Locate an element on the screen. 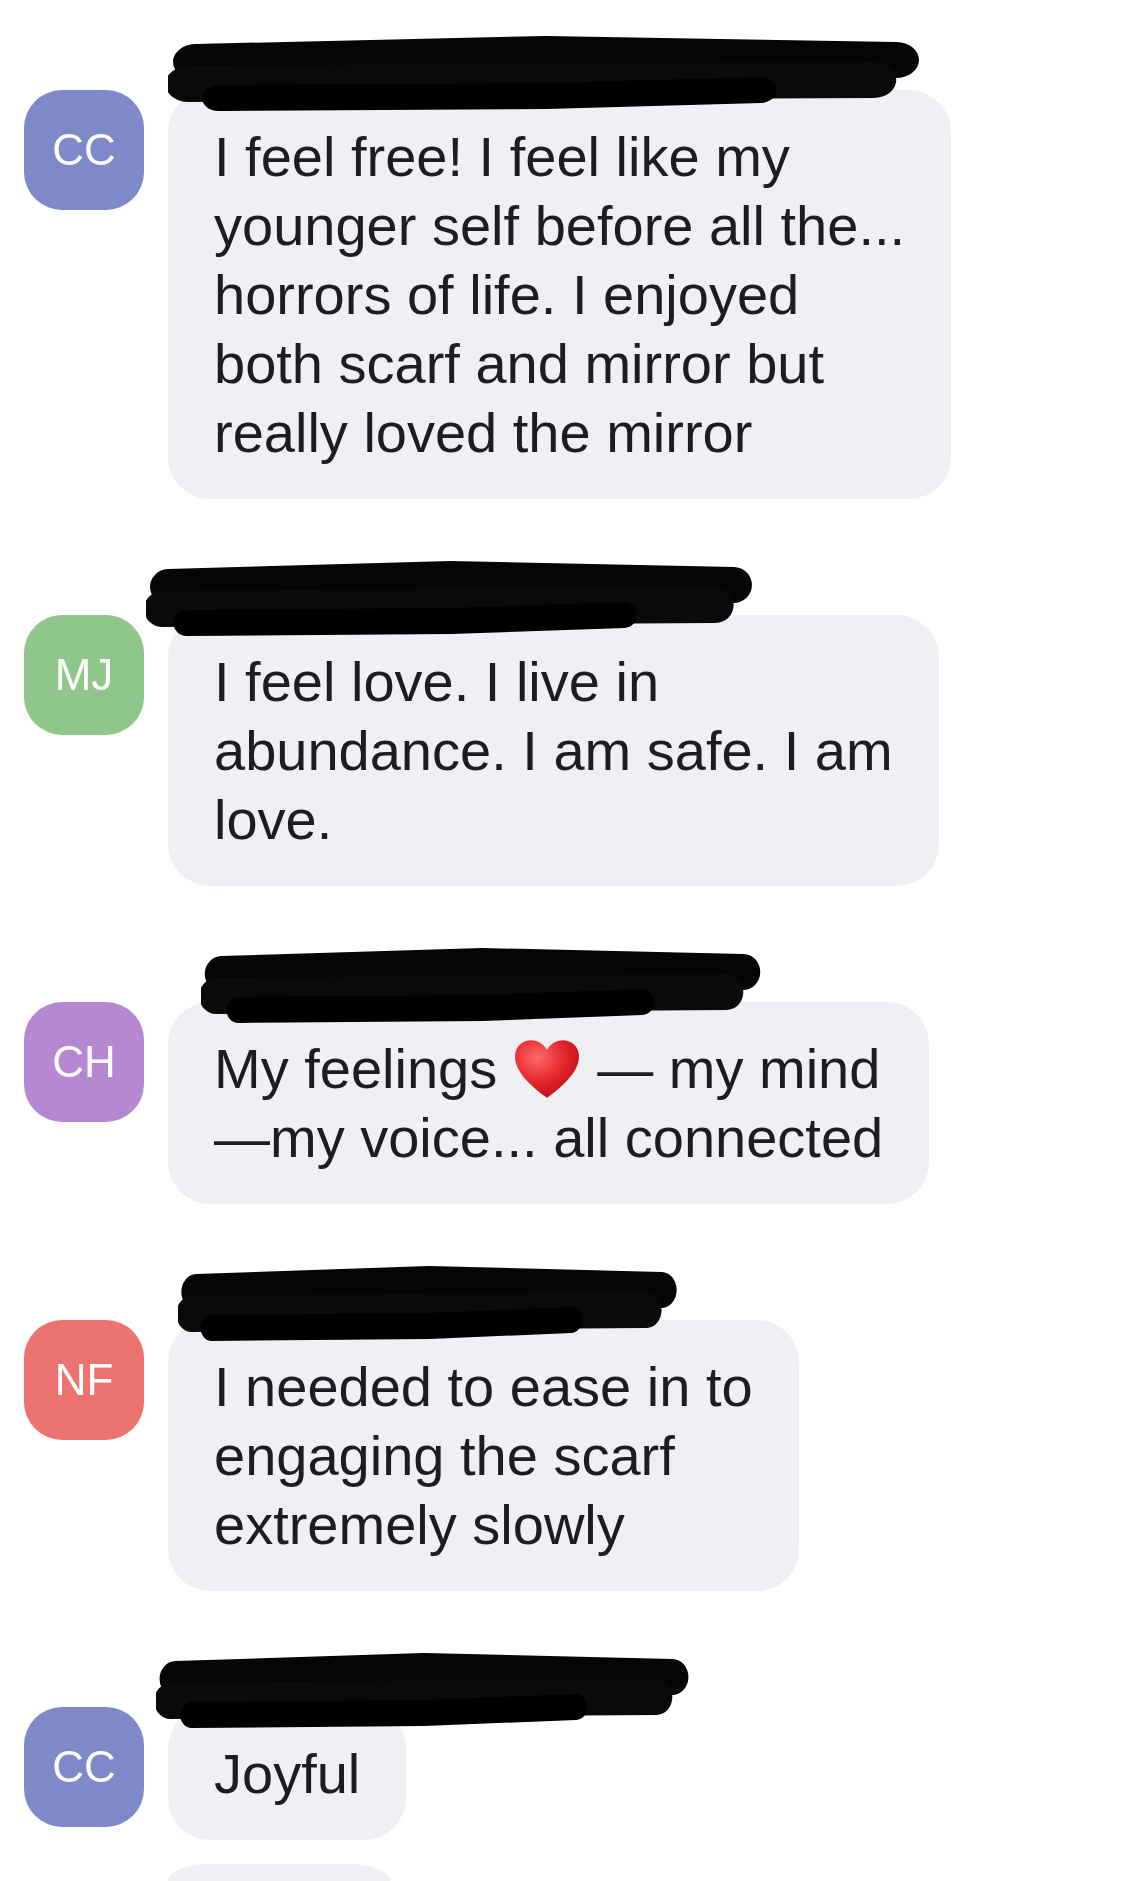  avatar: NF is located at coordinates (84, 1380).